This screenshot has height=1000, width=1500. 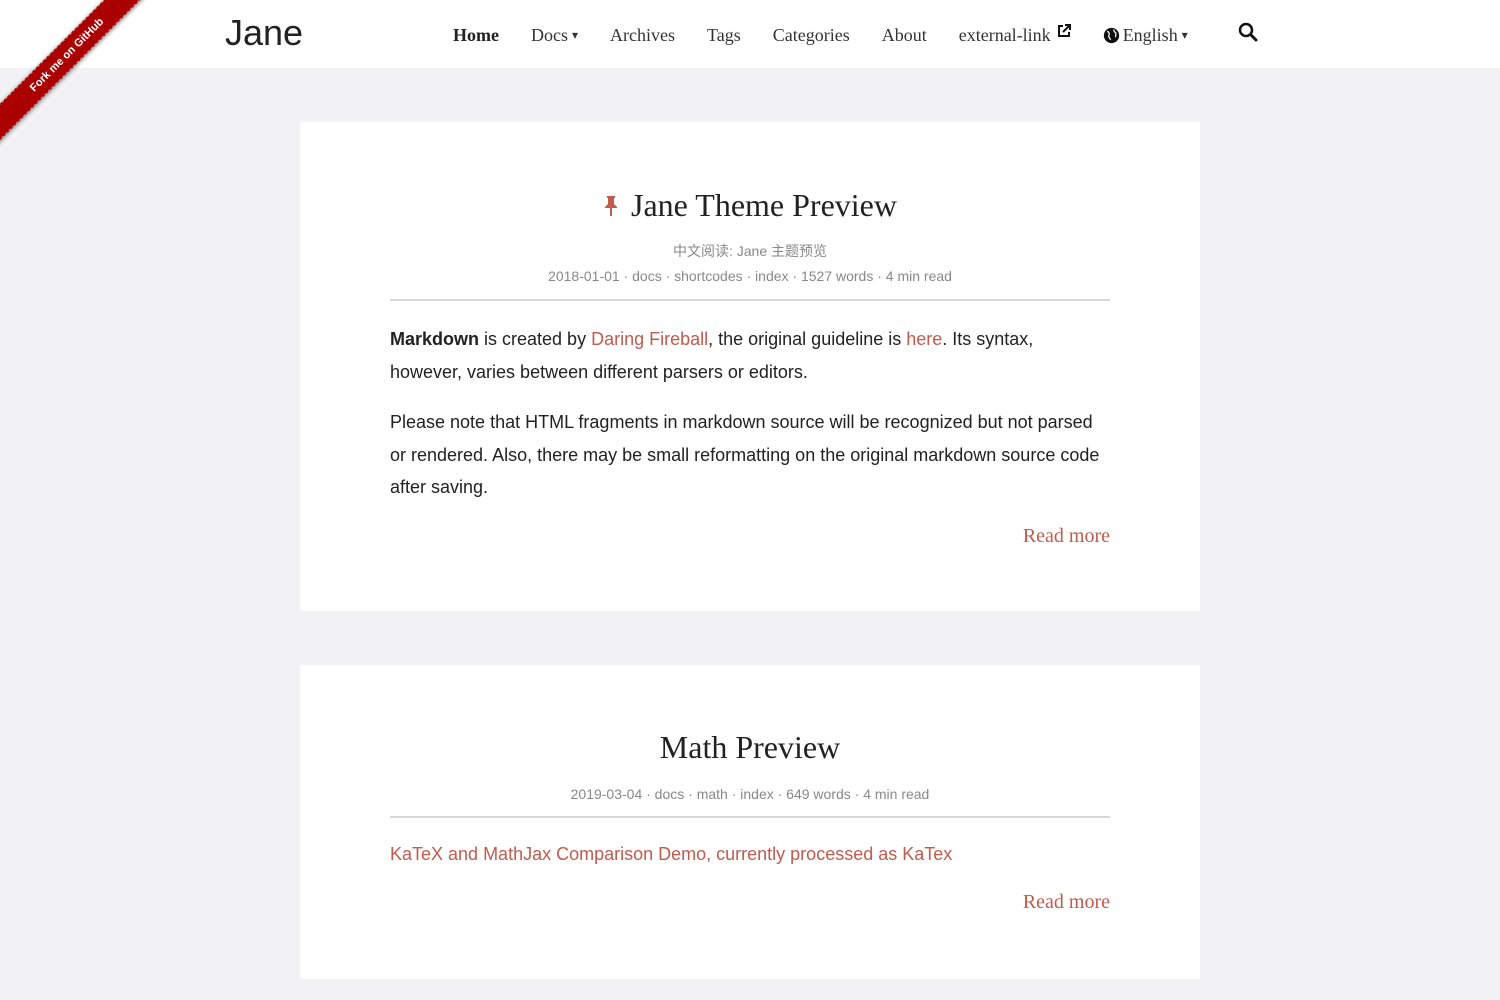 What do you see at coordinates (1150, 34) in the screenshot?
I see `nav-language-label: English` at bounding box center [1150, 34].